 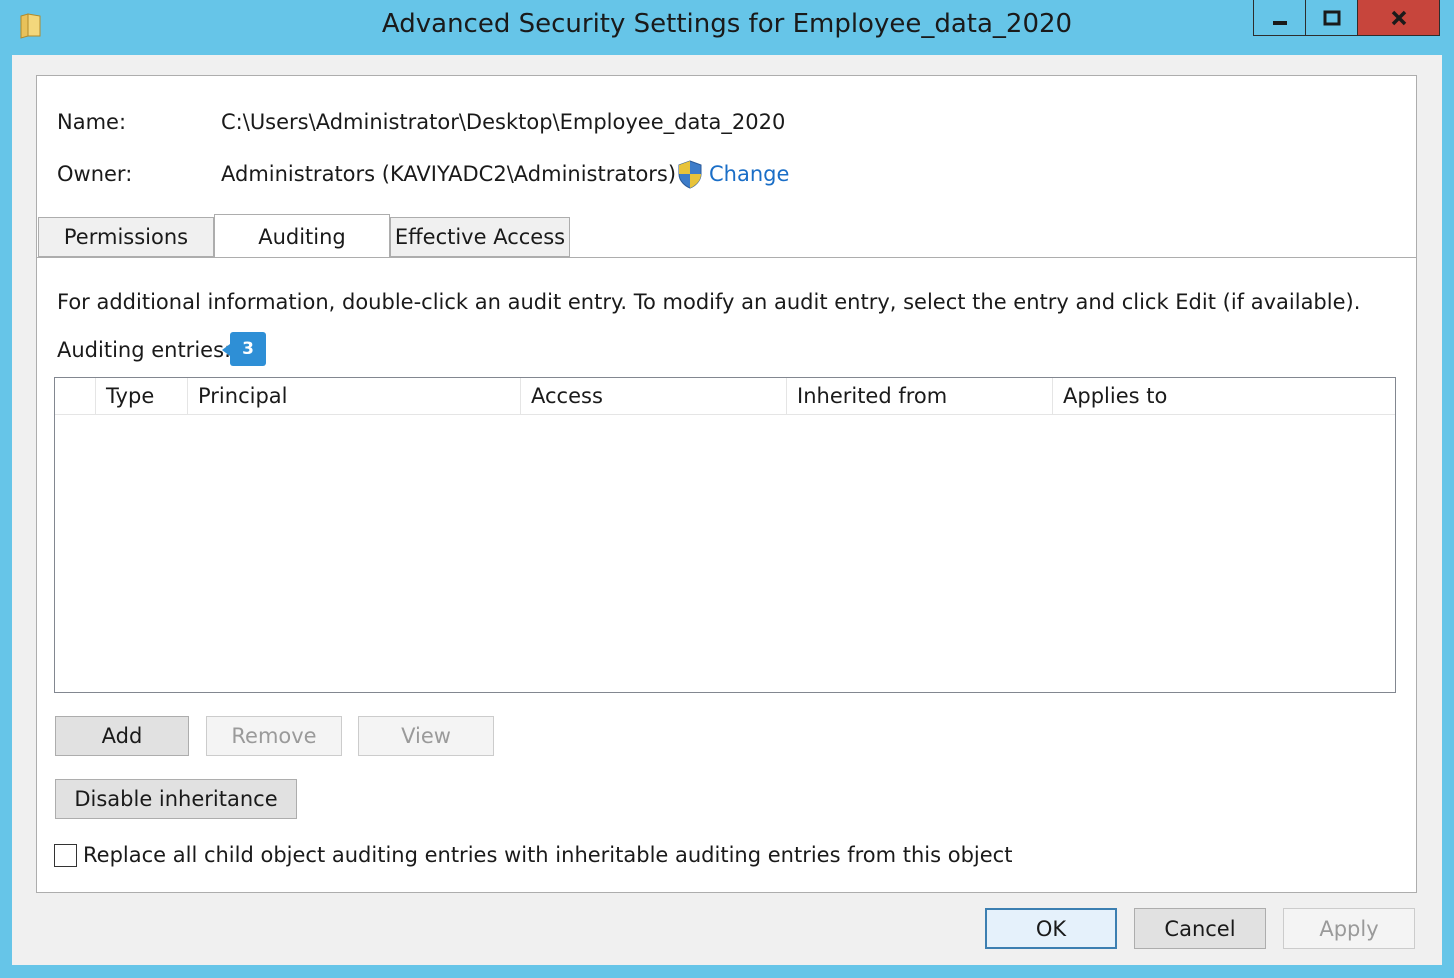 I want to click on column-header-applies-to: Applies to, so click(x=1223, y=396).